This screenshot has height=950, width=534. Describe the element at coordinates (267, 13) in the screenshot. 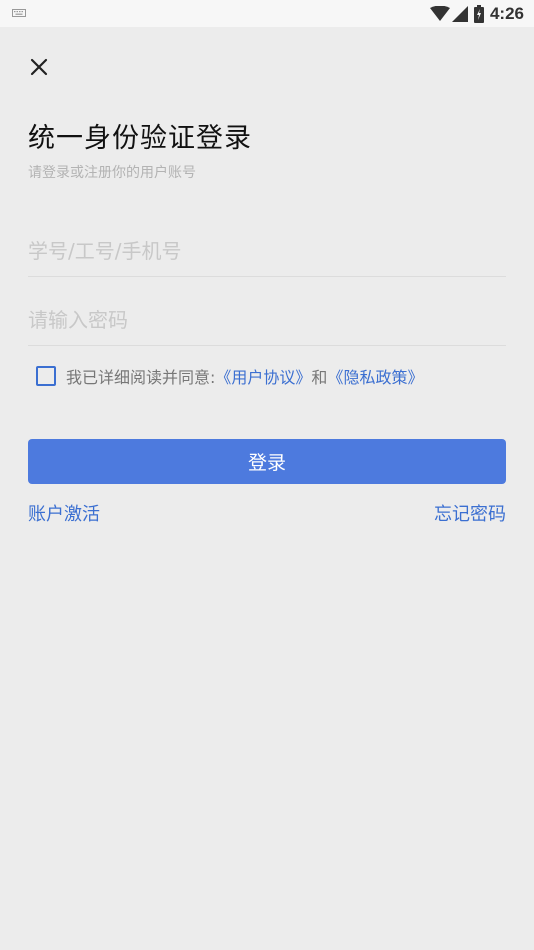

I see `status-bar: 4:26` at that location.